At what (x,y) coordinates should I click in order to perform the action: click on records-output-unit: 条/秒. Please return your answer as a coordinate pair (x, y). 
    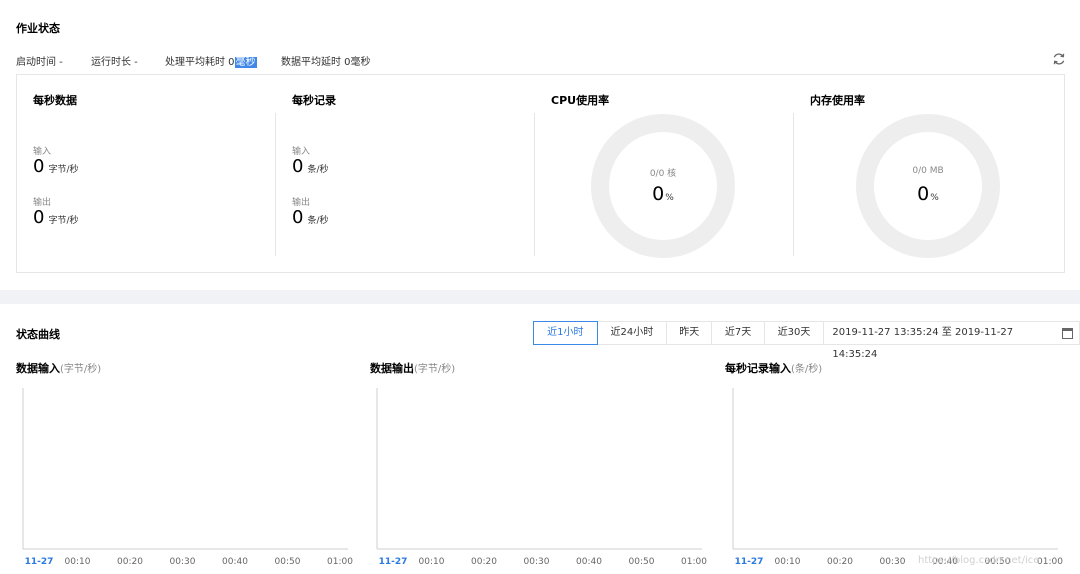
    Looking at the image, I should click on (318, 221).